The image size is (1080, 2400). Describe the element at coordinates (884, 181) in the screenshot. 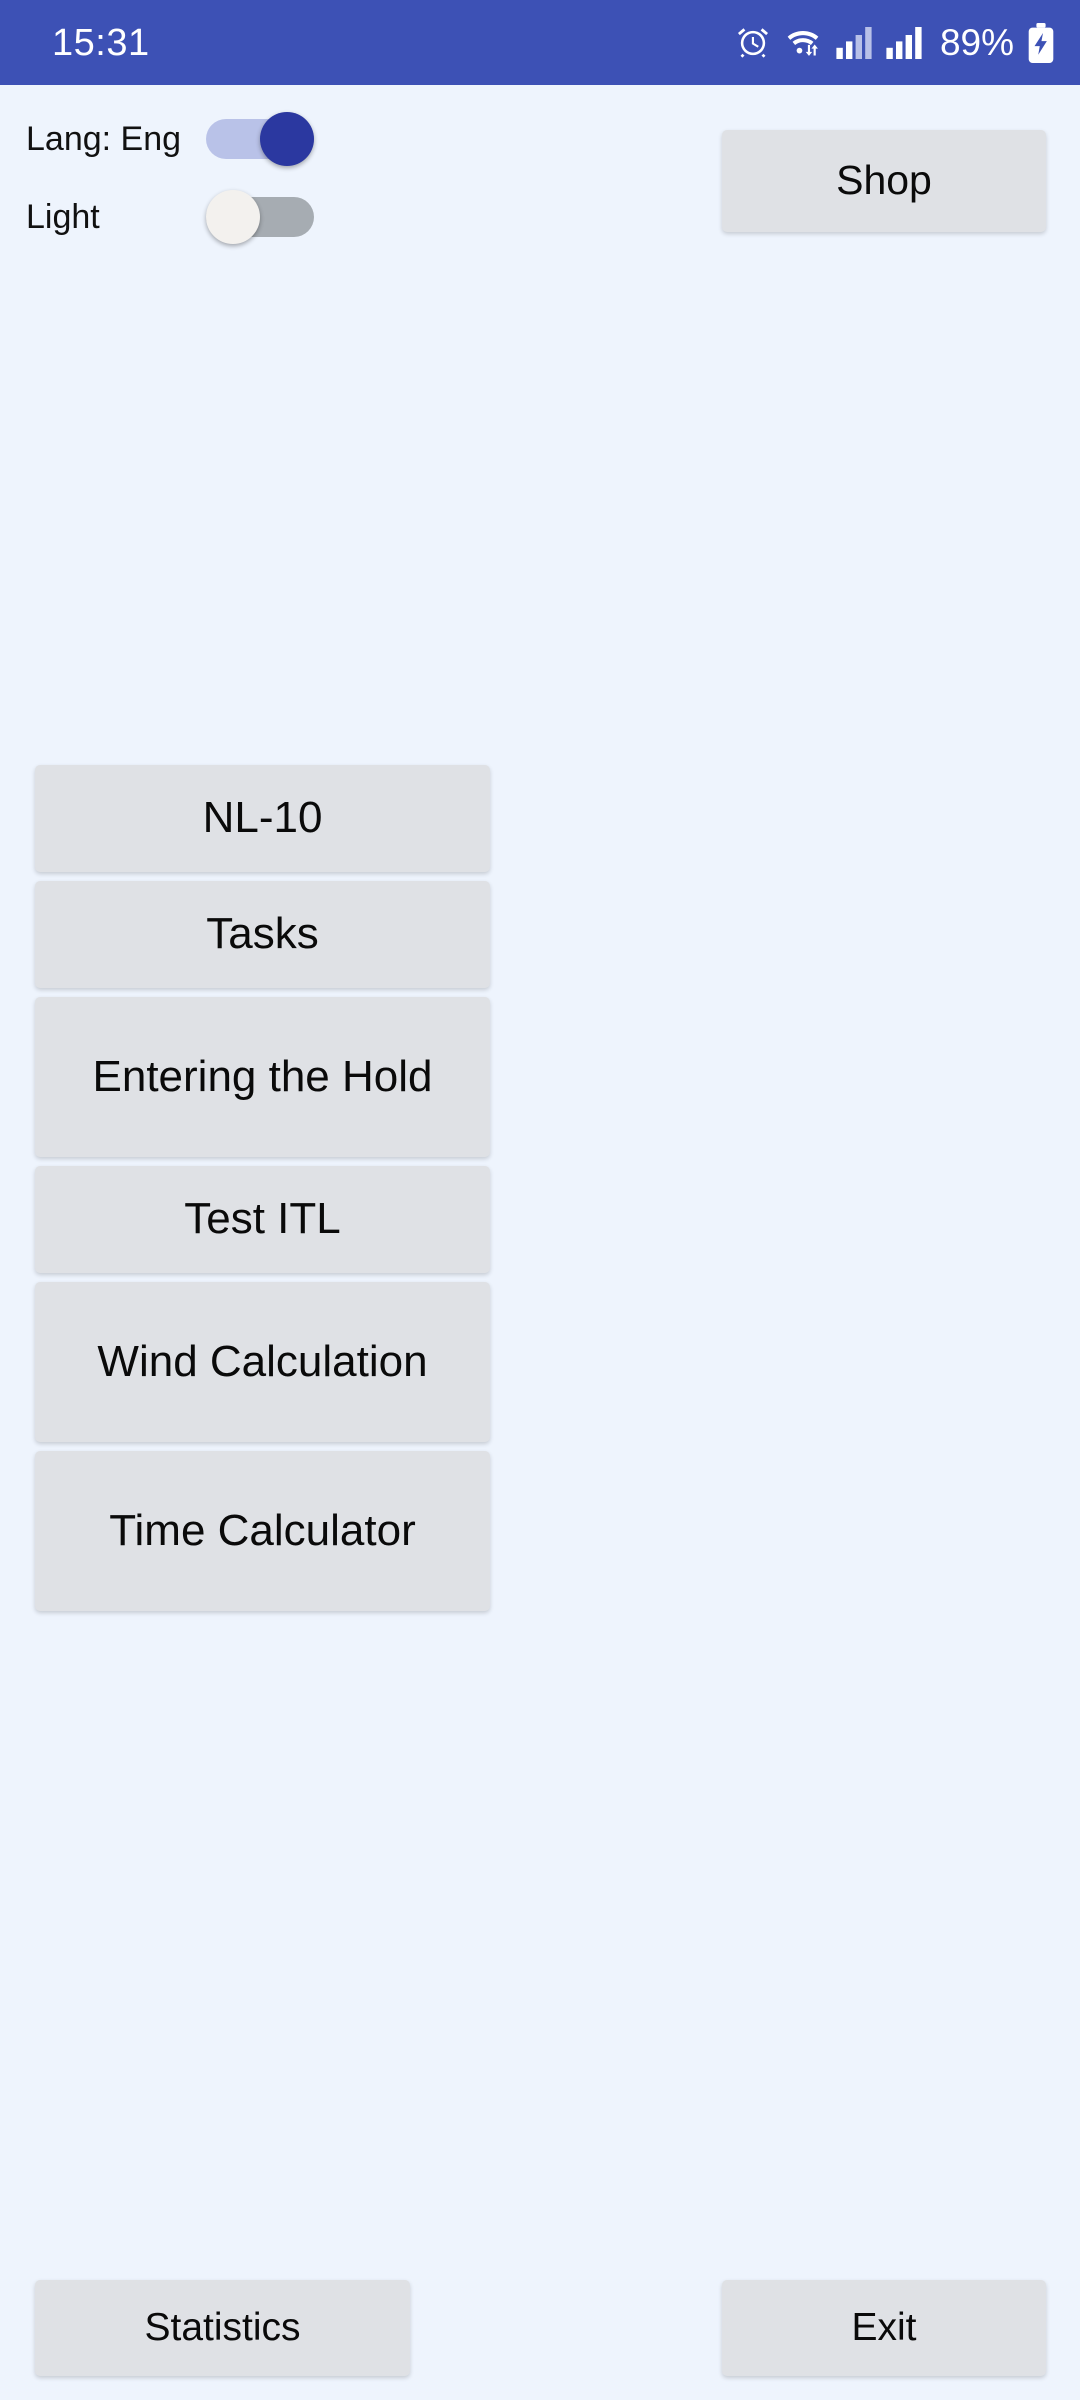

I see `shop-button: Shop` at that location.